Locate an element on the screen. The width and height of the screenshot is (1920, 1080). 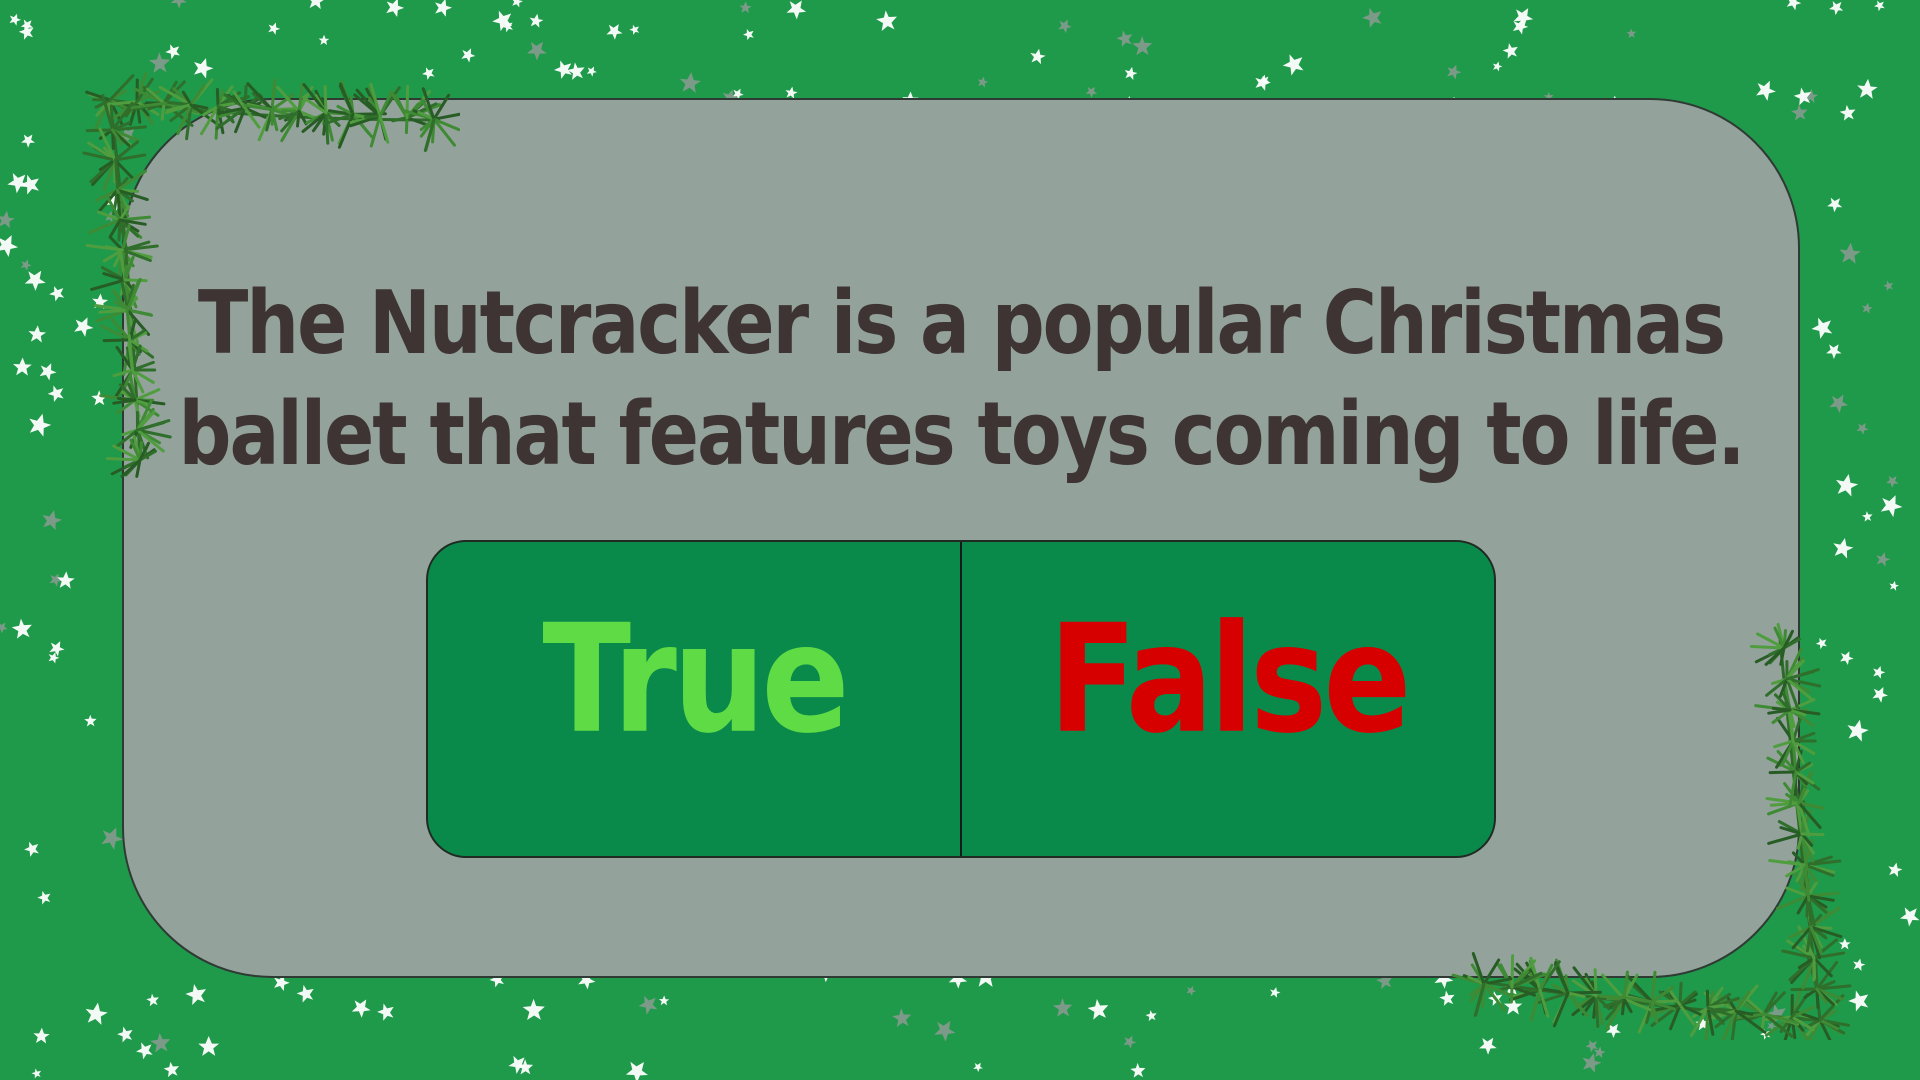
pine-garland-bottom-right-icon is located at coordinates (1651, 831).